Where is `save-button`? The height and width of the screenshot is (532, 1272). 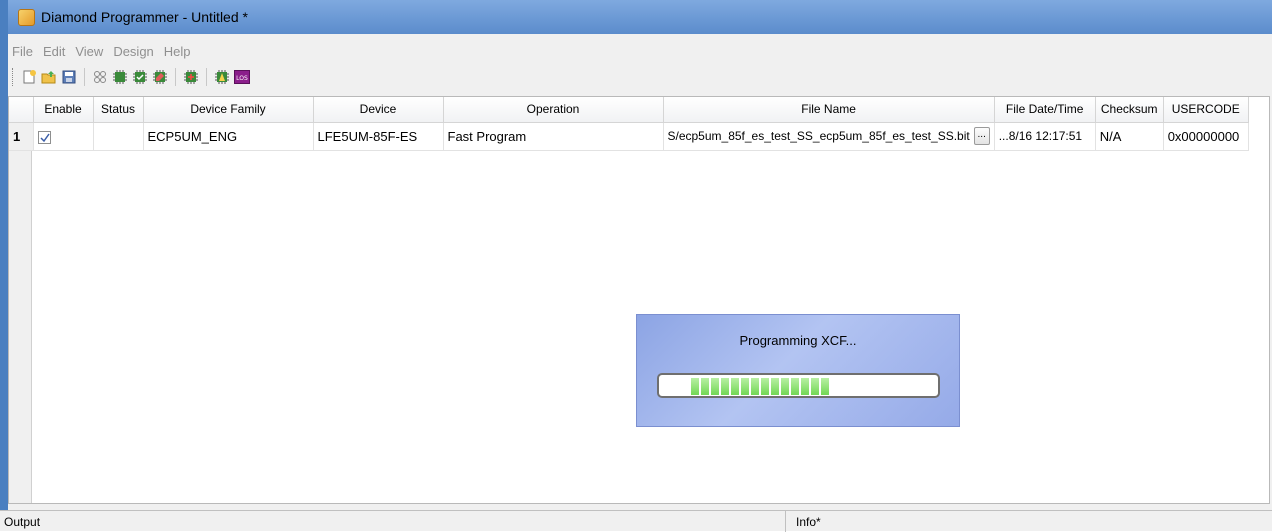 save-button is located at coordinates (69, 77).